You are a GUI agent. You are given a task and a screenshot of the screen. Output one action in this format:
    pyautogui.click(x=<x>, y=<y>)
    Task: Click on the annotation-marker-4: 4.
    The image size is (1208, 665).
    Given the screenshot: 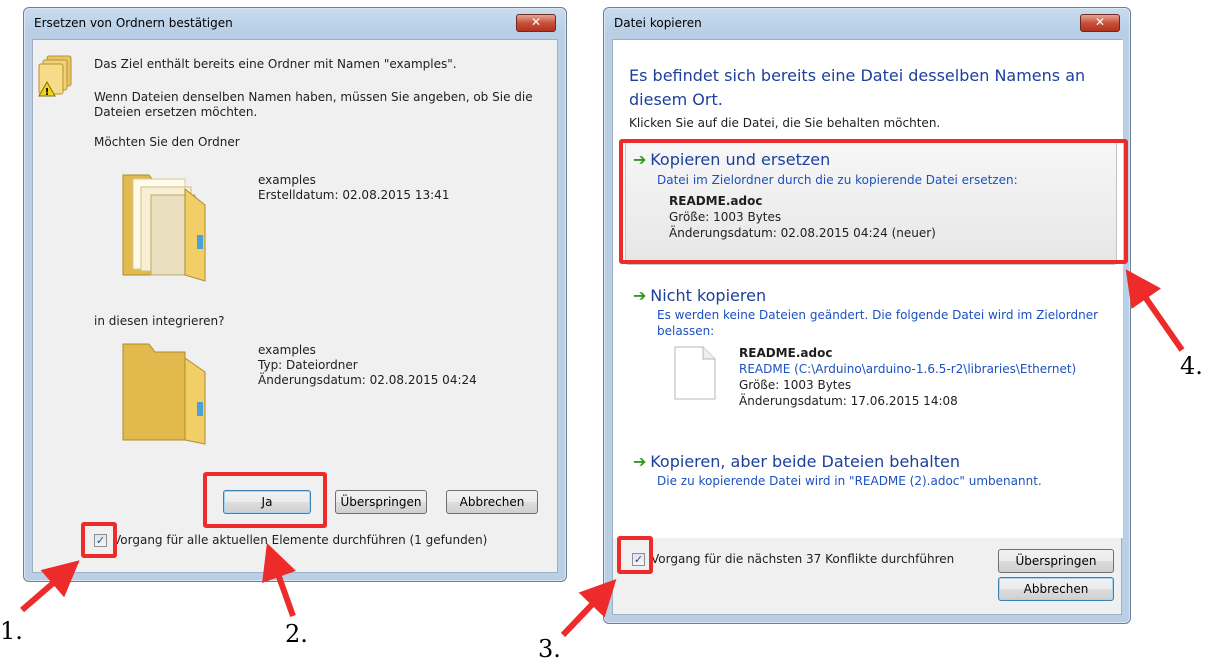 What is the action you would take?
    pyautogui.click(x=1191, y=366)
    